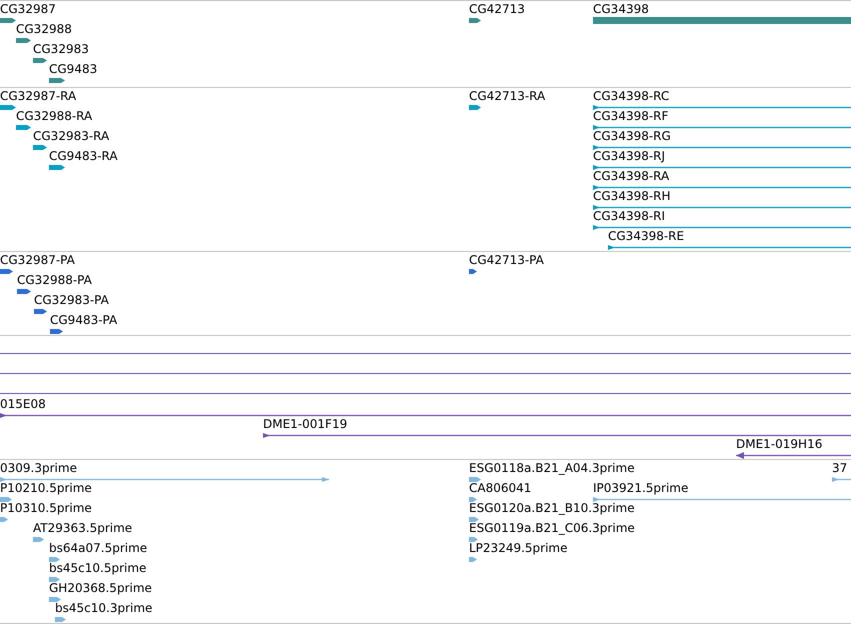 This screenshot has height=624, width=851. Describe the element at coordinates (61, 49) in the screenshot. I see `feature-label: CG32983` at that location.